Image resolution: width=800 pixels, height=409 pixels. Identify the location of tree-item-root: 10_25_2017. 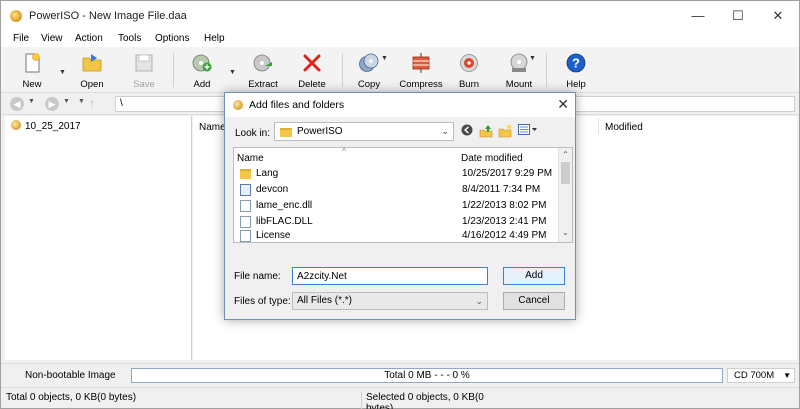
(46, 126).